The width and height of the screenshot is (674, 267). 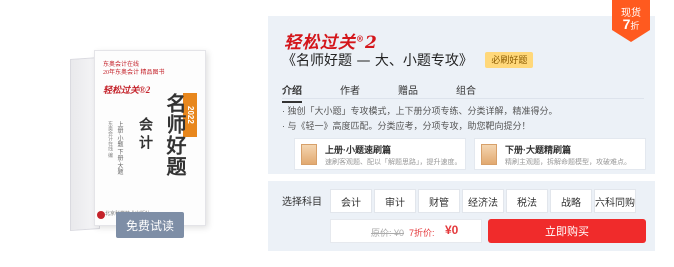 What do you see at coordinates (302, 202) in the screenshot?
I see `subject-select-label: 选择科目` at bounding box center [302, 202].